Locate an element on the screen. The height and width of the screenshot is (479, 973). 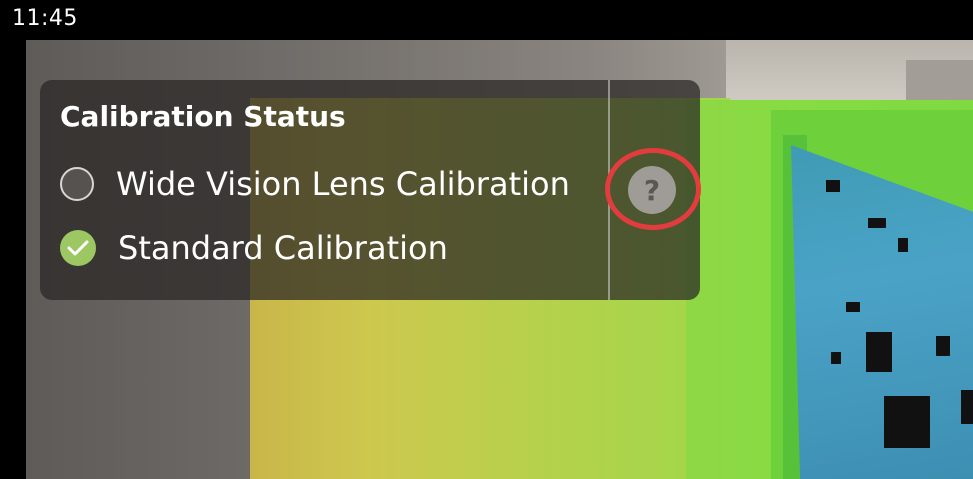
radio-empty-icon is located at coordinates (77, 184).